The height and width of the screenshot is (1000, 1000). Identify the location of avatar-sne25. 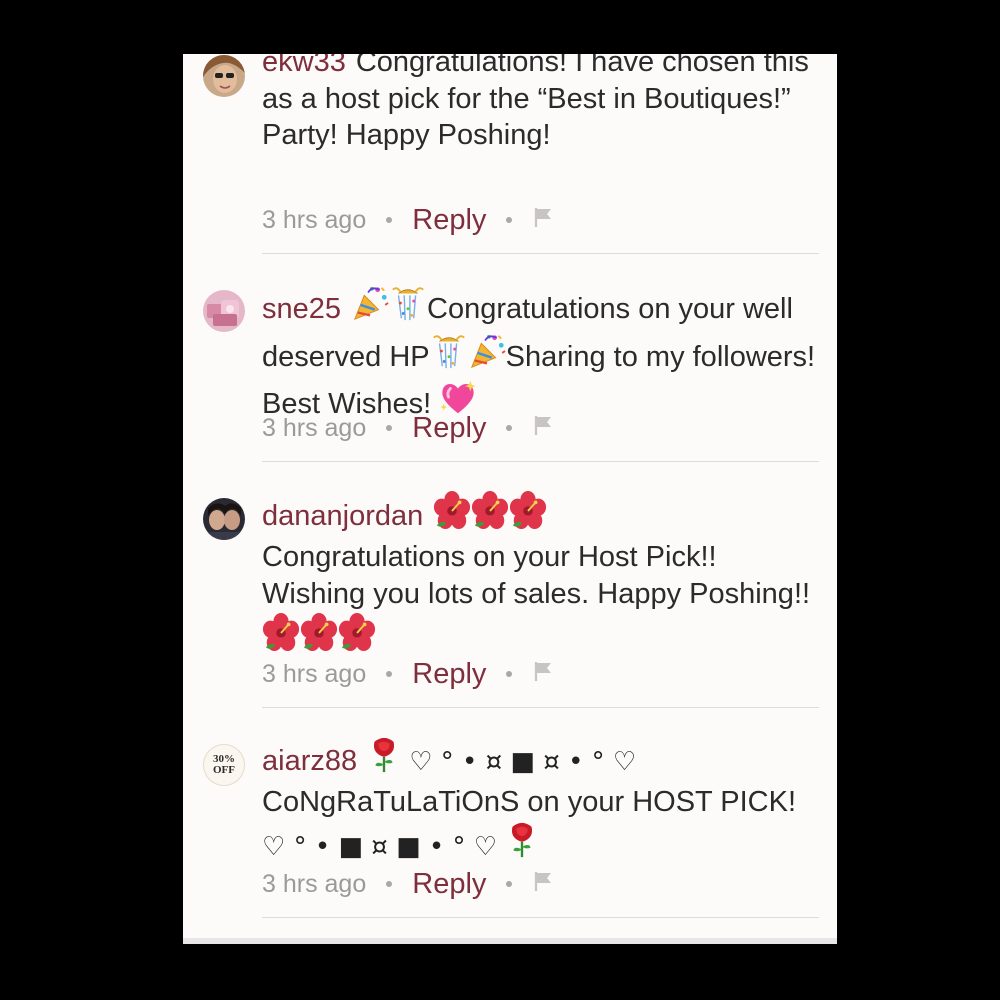
(224, 311).